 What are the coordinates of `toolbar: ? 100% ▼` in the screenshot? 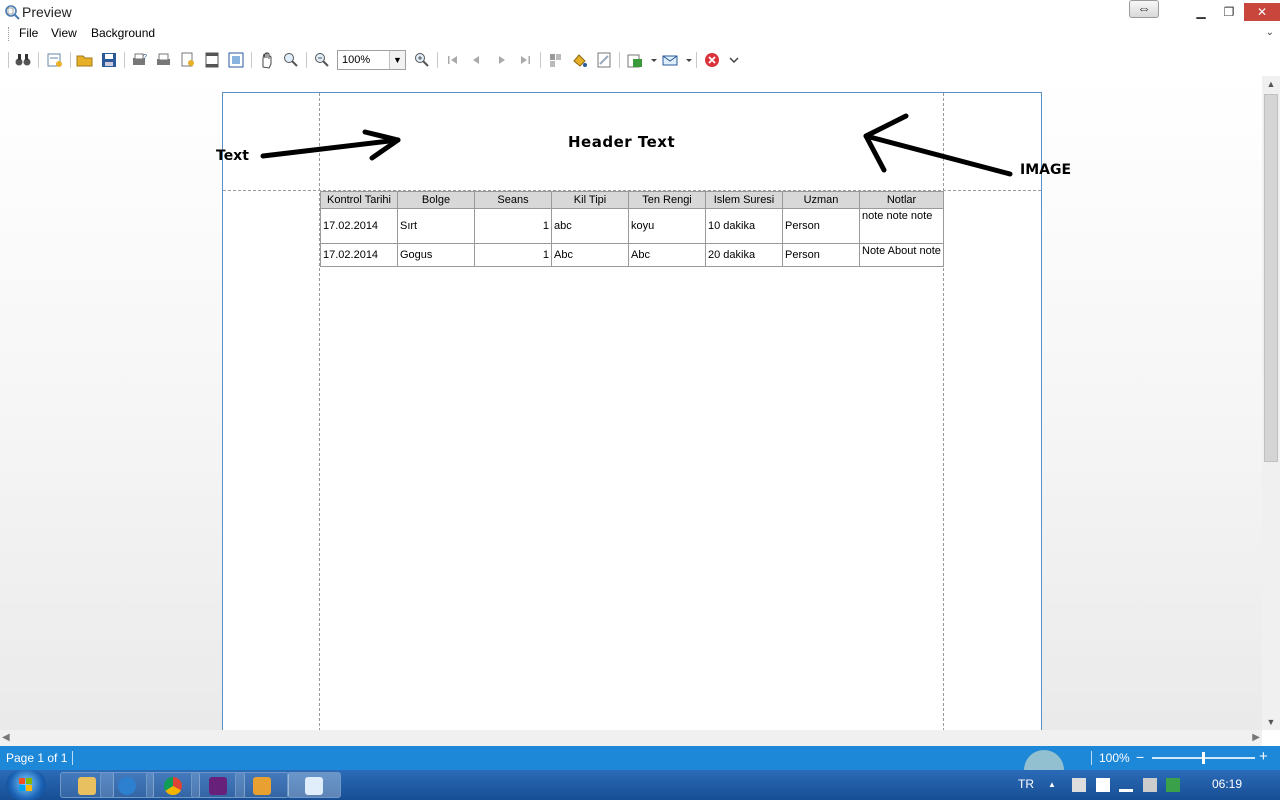 It's located at (640, 60).